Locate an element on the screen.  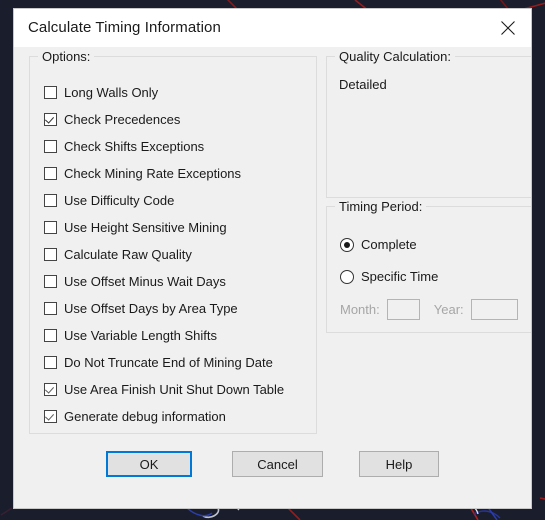
option-checkbox-label: Check Mining Rate Exceptions is located at coordinates (153, 173).